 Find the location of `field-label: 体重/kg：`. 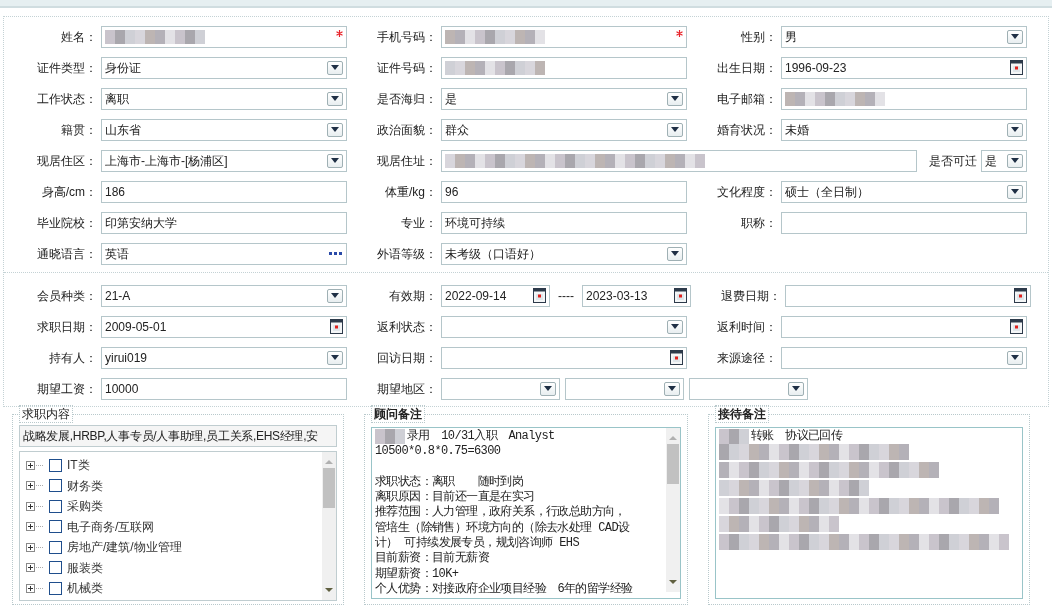

field-label: 体重/kg： is located at coordinates (410, 192).